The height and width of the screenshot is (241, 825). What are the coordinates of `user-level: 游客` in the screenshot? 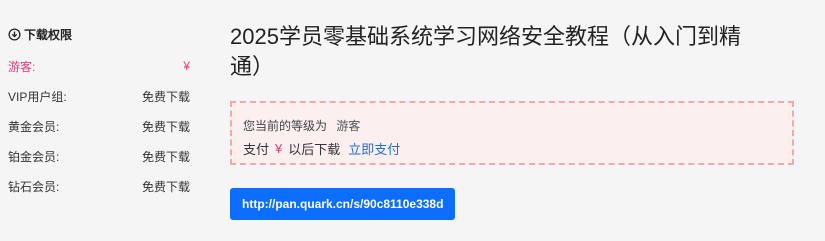 It's located at (348, 126).